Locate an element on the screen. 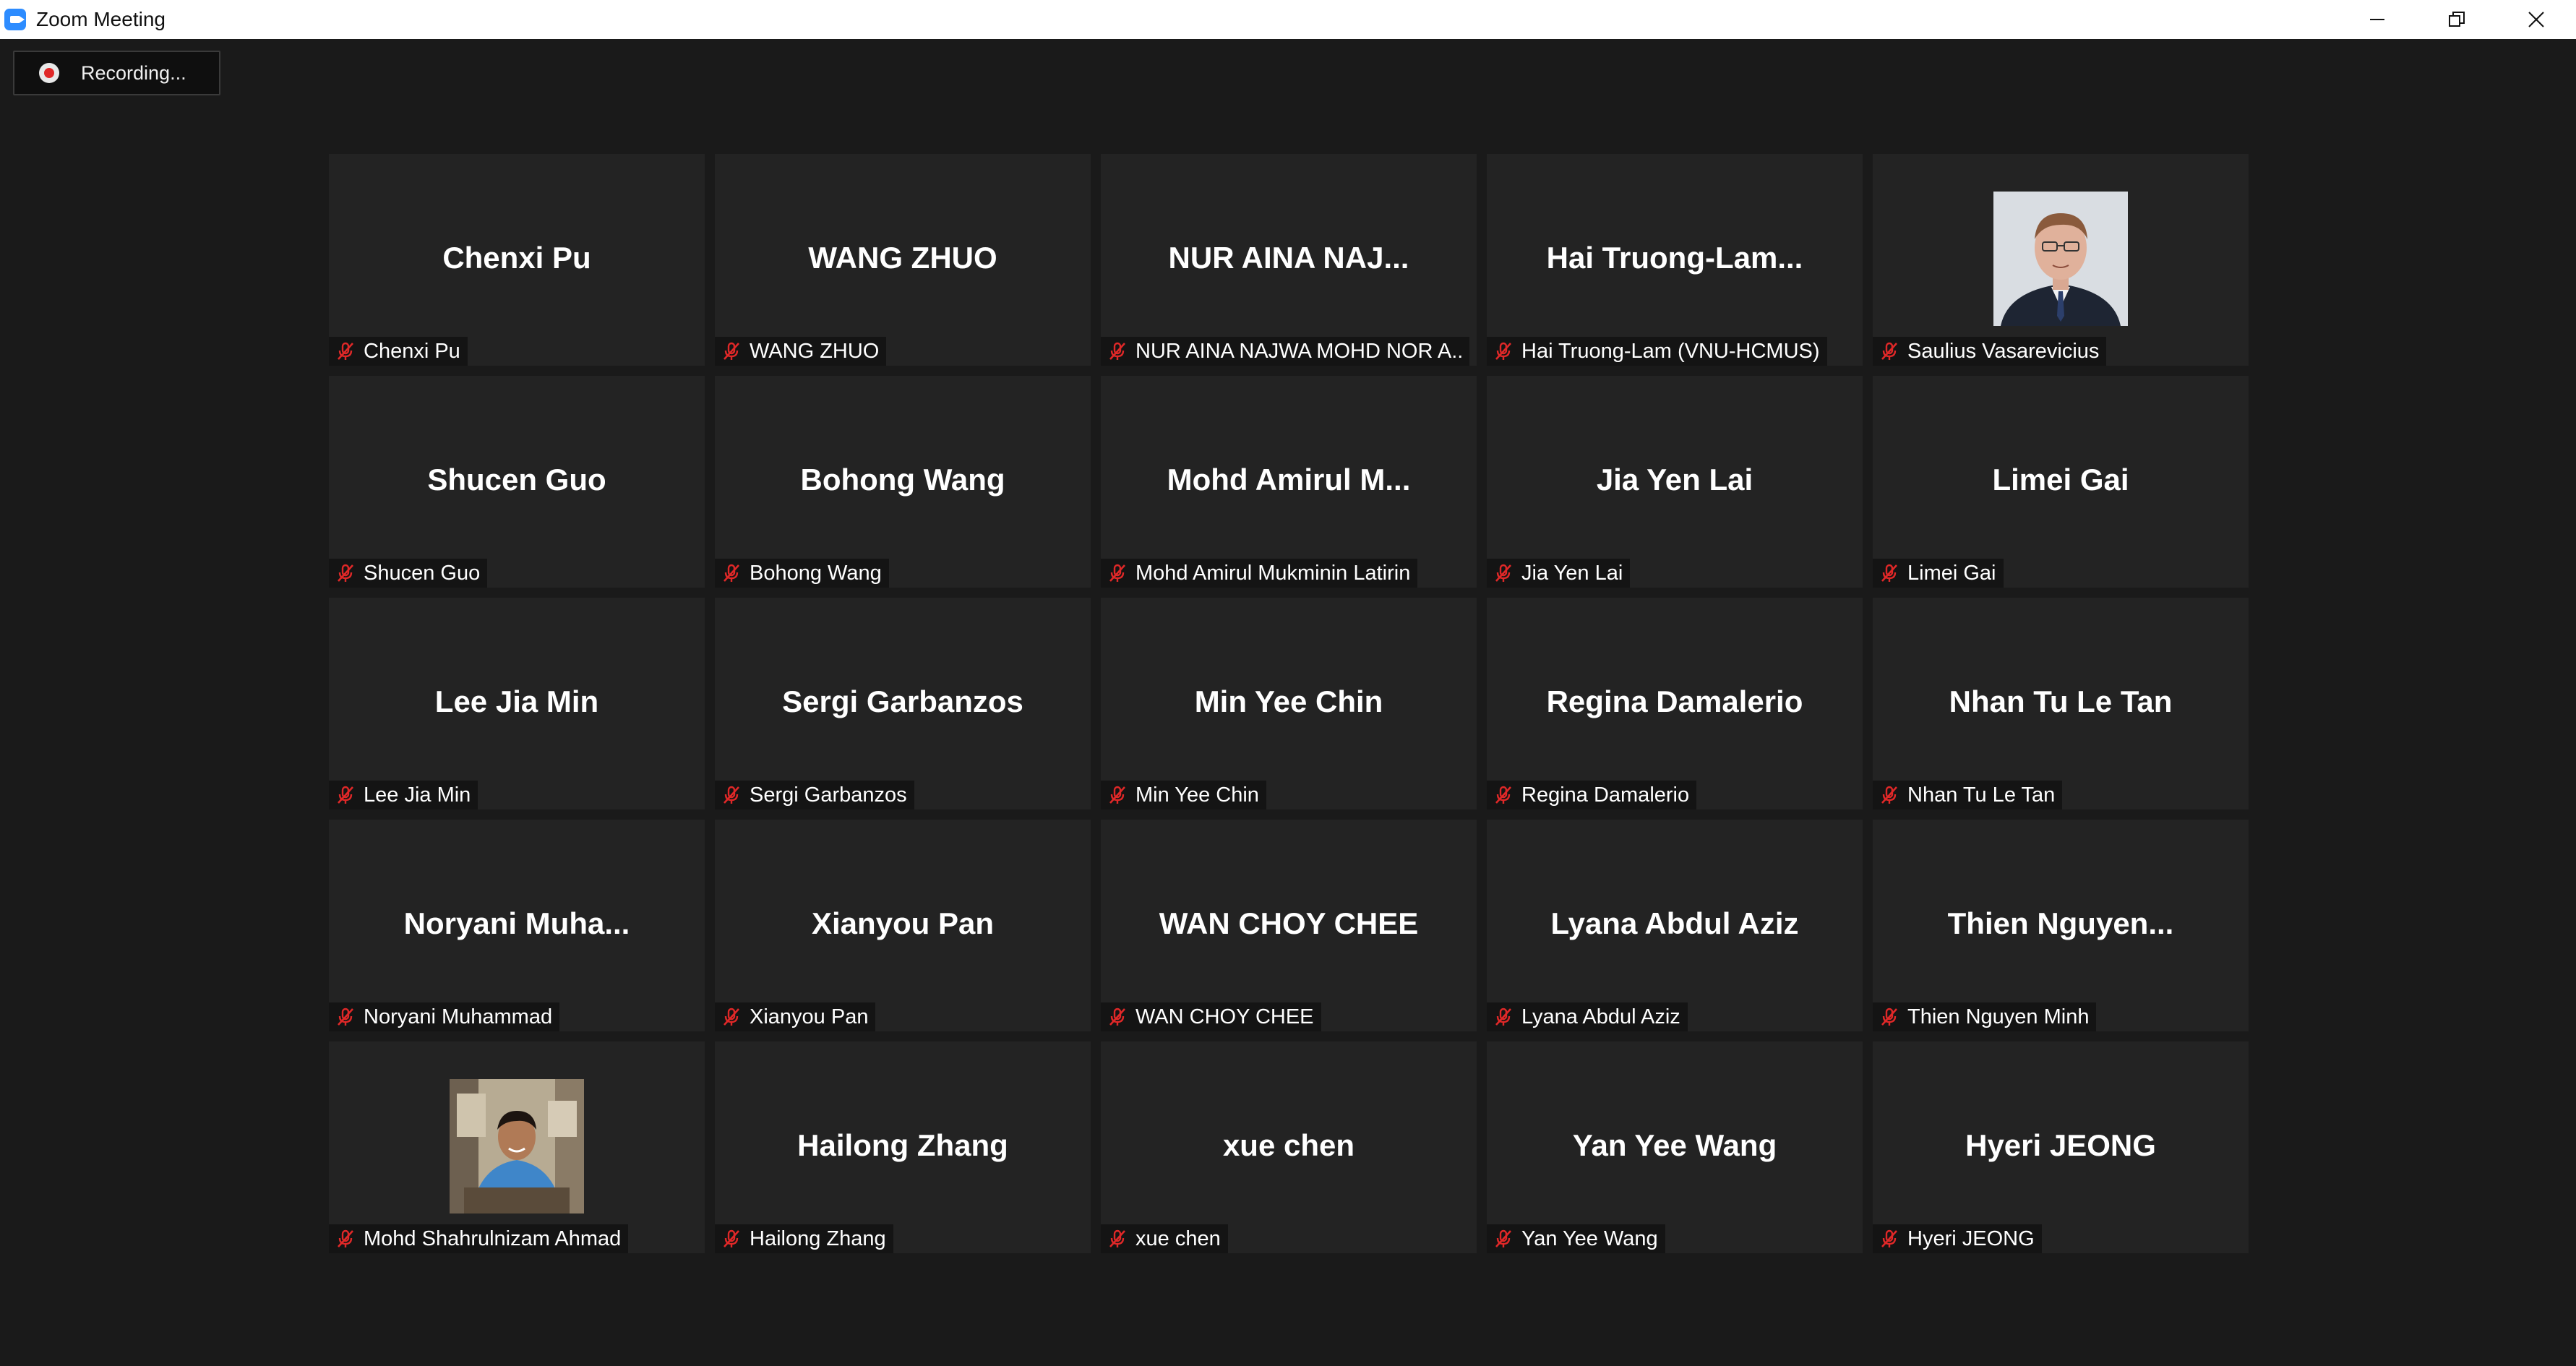  participant-tile: Hailong Zhang Hailong Zhang is located at coordinates (903, 1147).